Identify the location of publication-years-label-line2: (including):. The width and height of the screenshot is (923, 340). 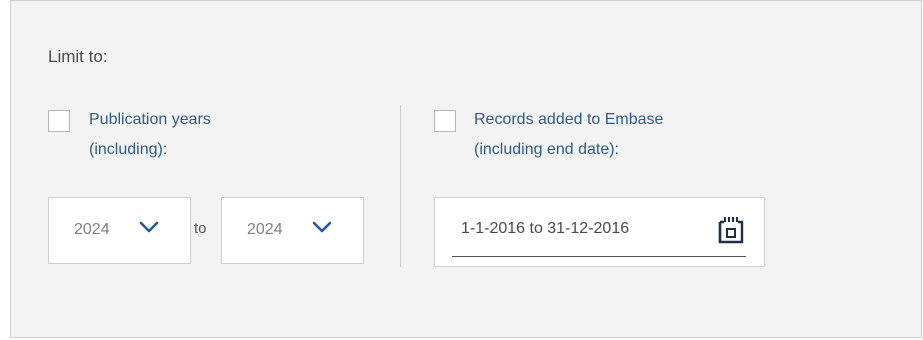
(128, 149).